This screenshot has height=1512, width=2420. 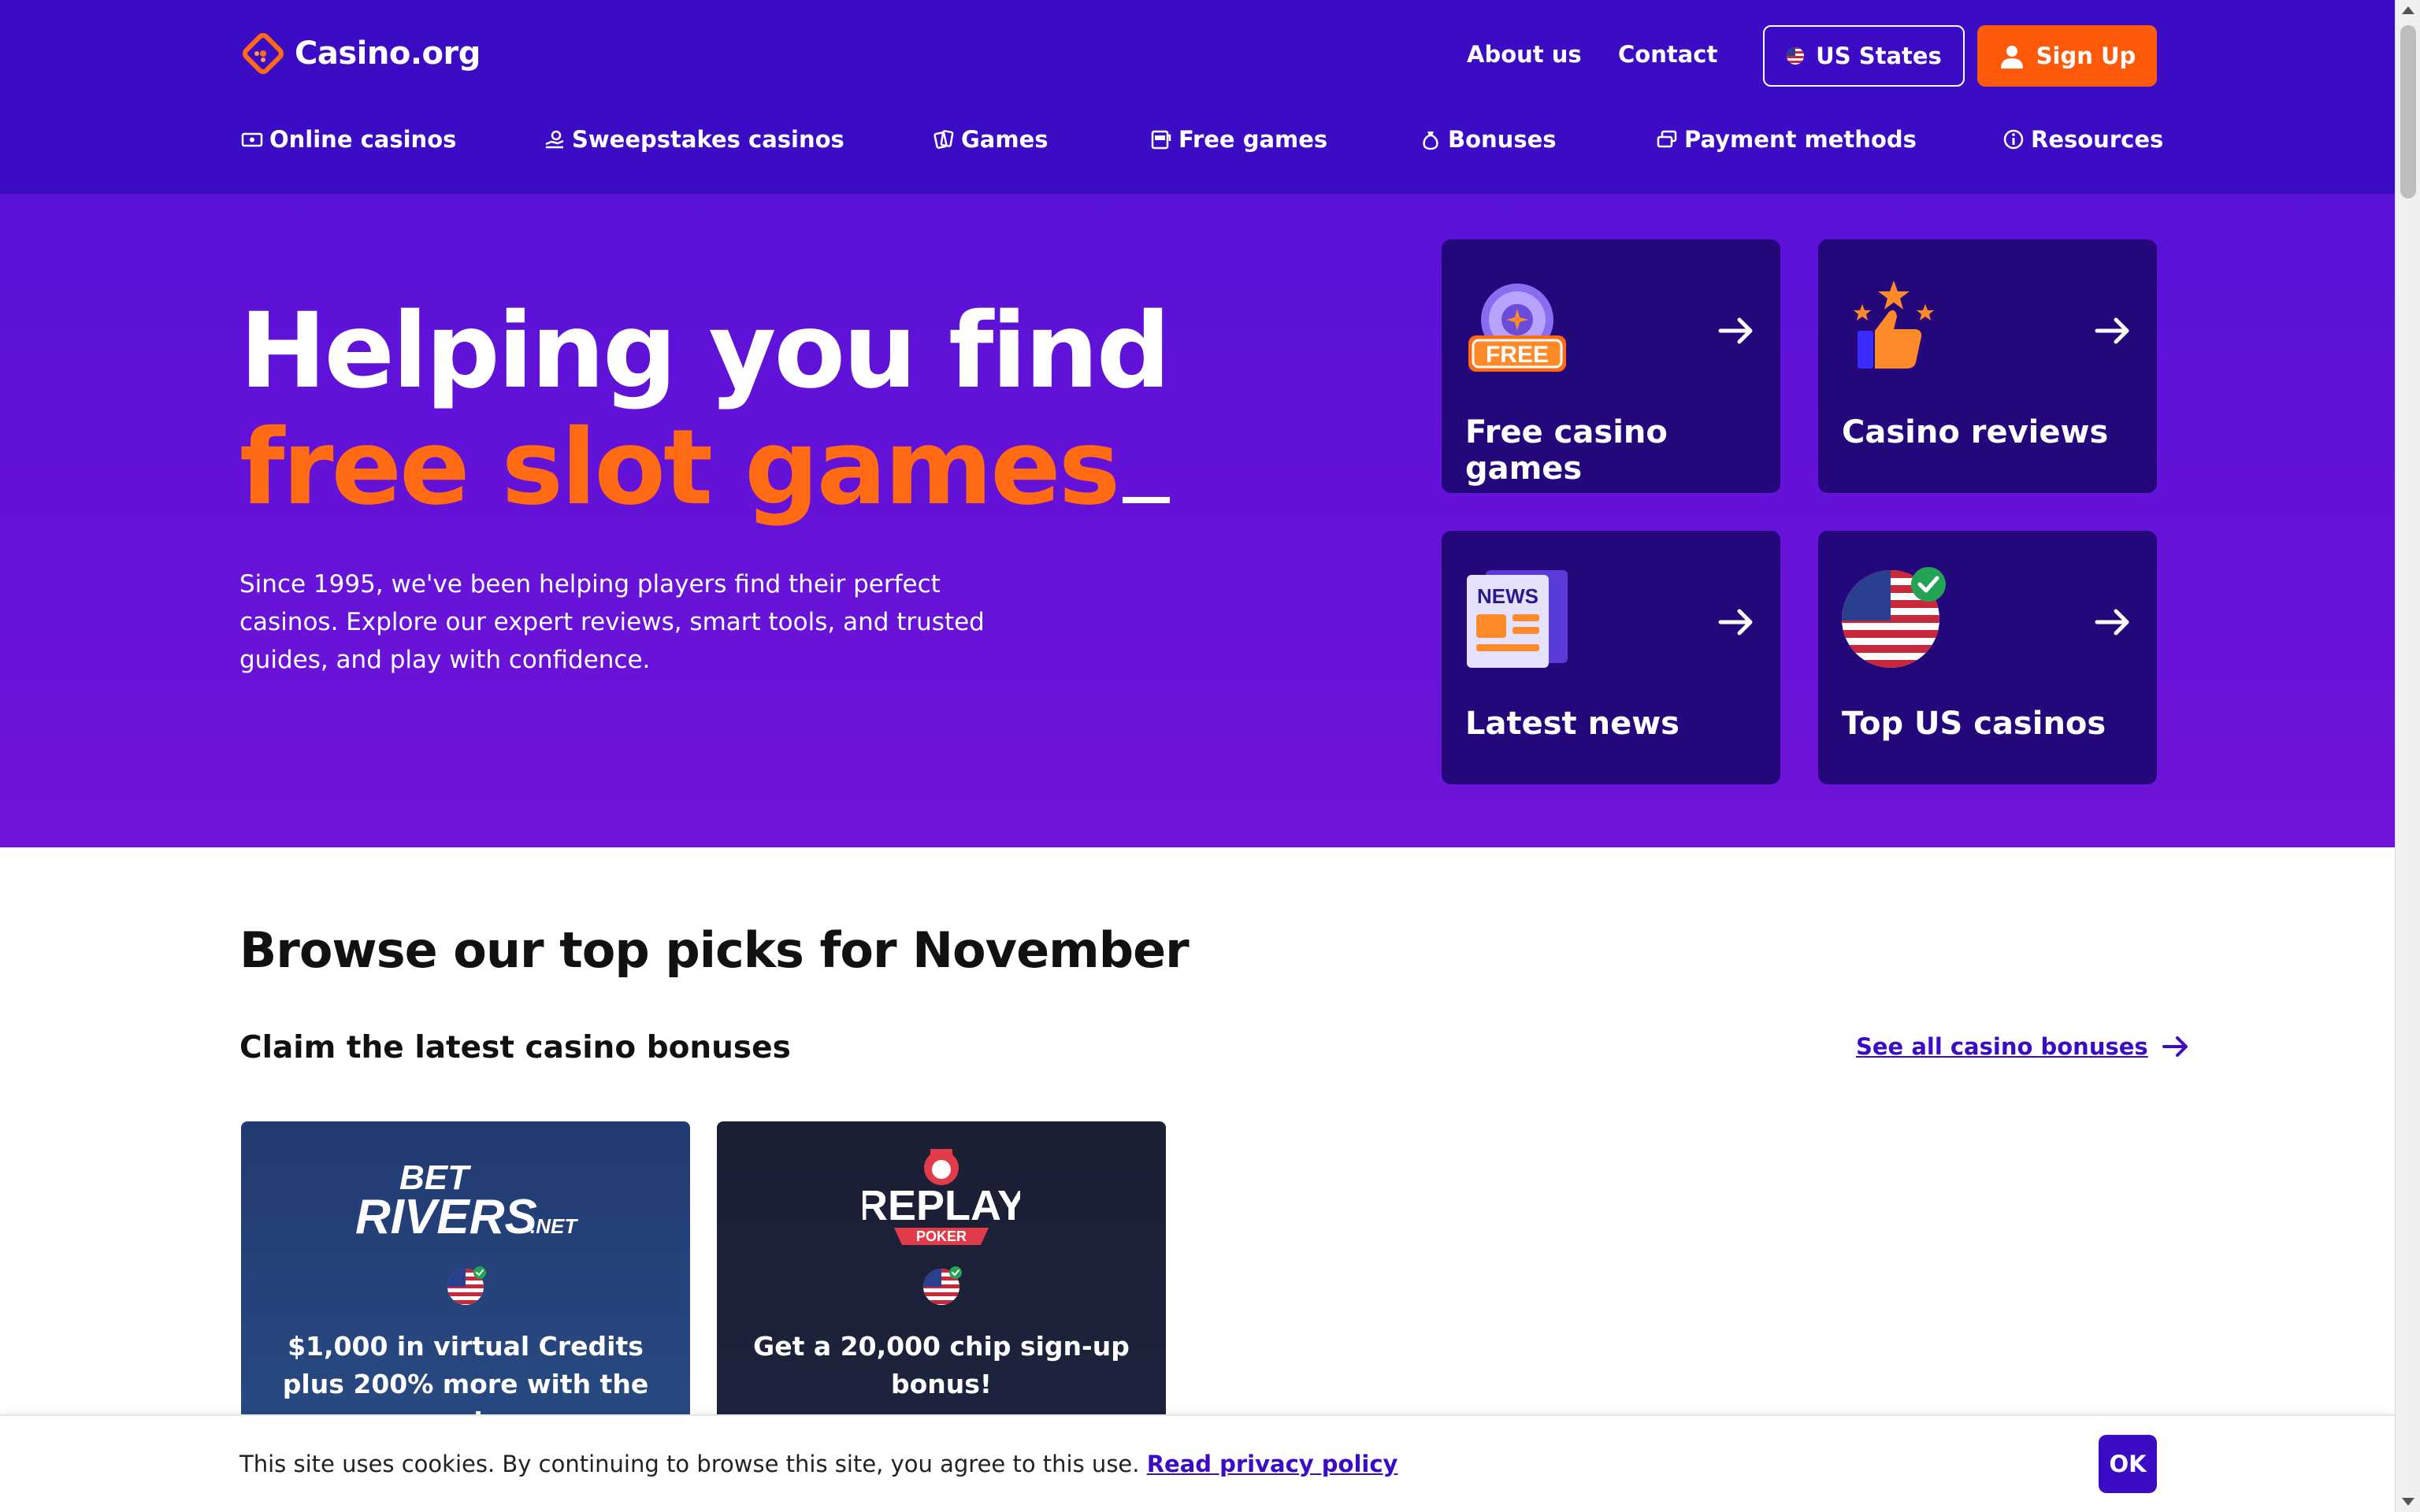 I want to click on newspaper-icon: NEWS, so click(x=1517, y=619).